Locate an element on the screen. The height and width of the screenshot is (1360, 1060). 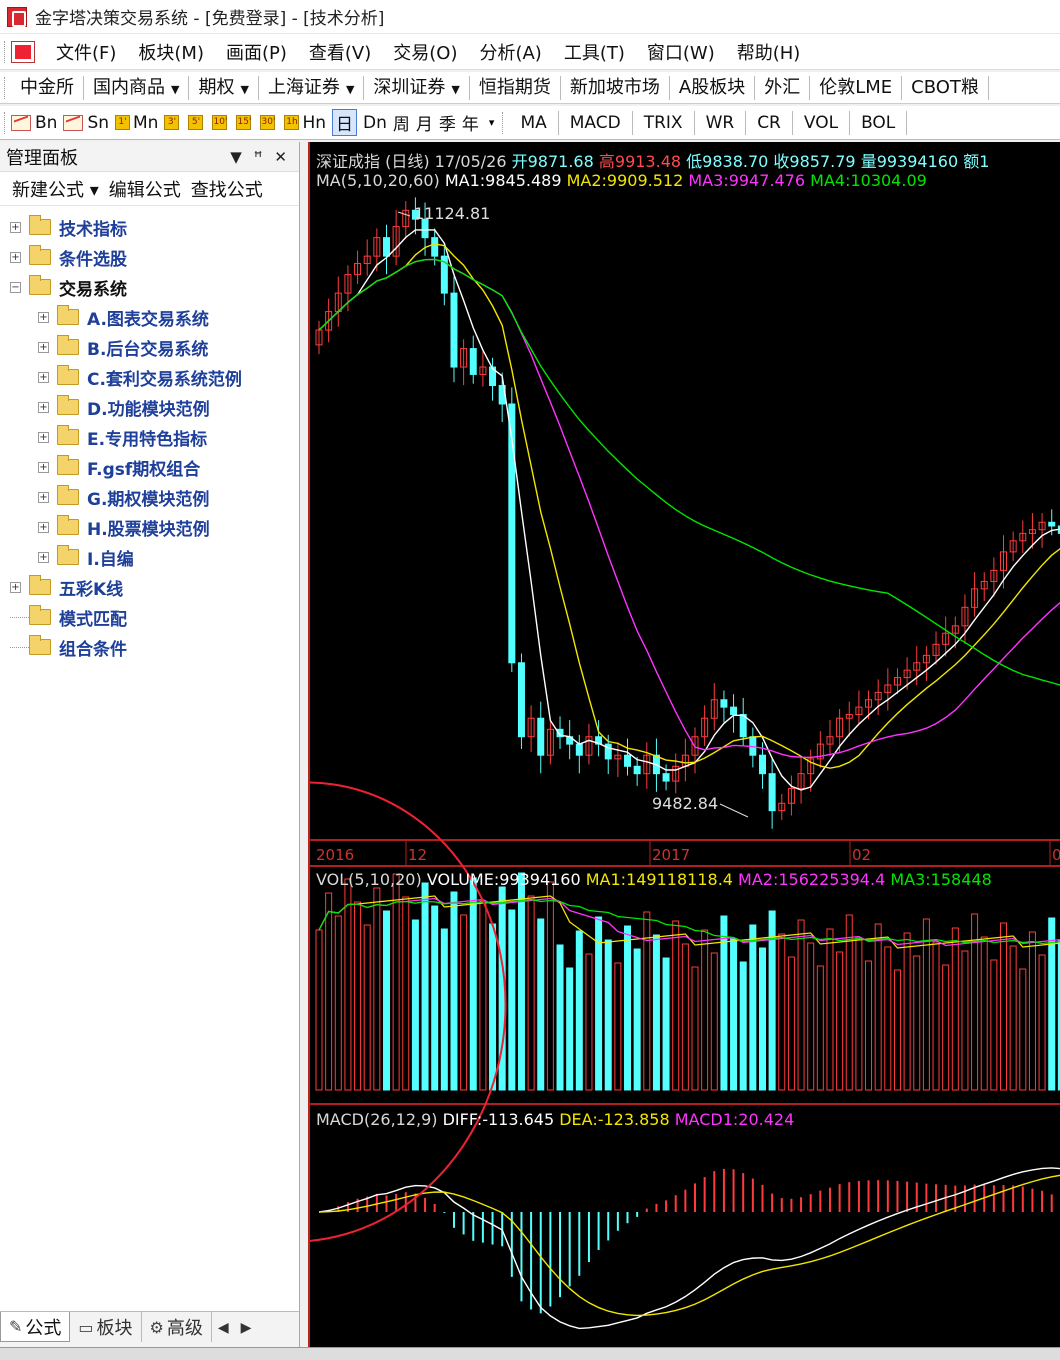
period-button-1: Sn is located at coordinates (86, 123).